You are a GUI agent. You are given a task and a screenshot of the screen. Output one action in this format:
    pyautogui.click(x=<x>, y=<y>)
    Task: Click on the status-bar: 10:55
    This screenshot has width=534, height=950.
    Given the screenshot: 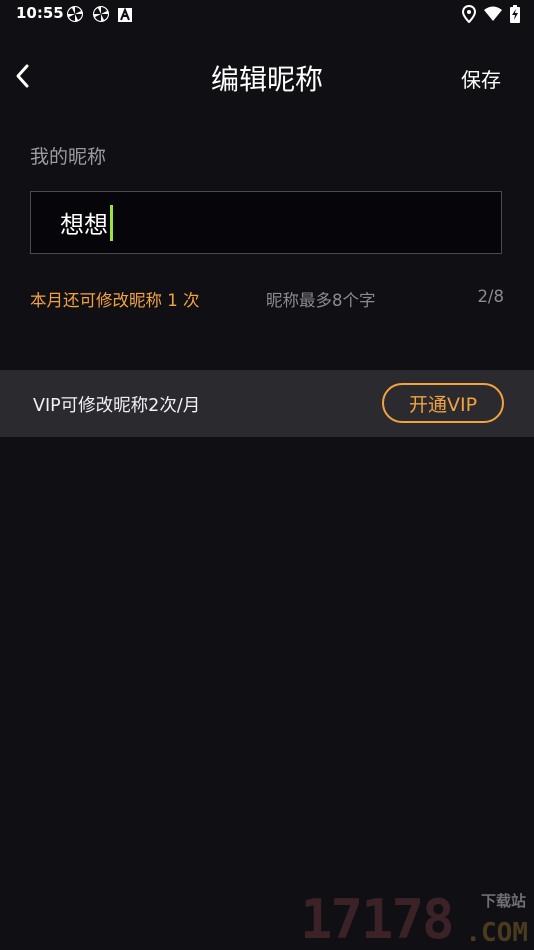 What is the action you would take?
    pyautogui.click(x=267, y=14)
    